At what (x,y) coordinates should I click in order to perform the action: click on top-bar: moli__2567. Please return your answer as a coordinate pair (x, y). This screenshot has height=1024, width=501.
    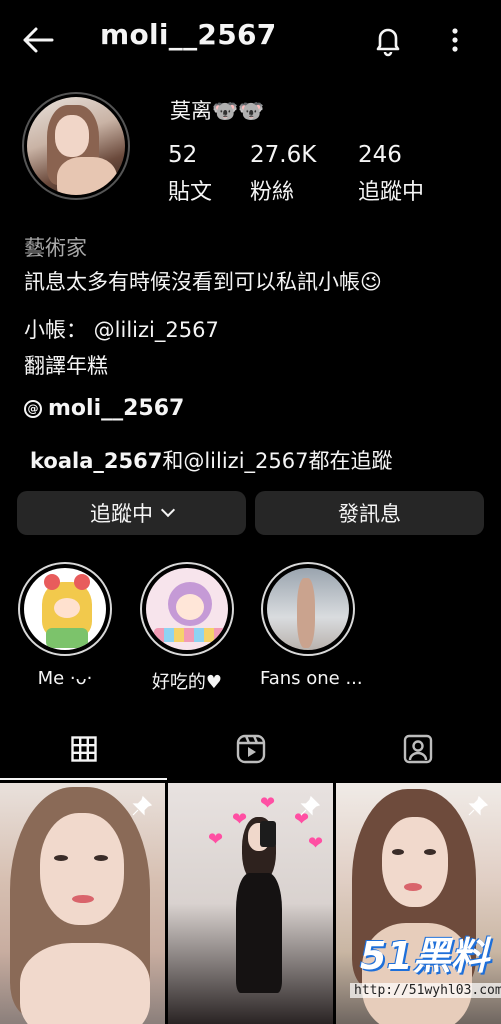
    Looking at the image, I should click on (250, 40).